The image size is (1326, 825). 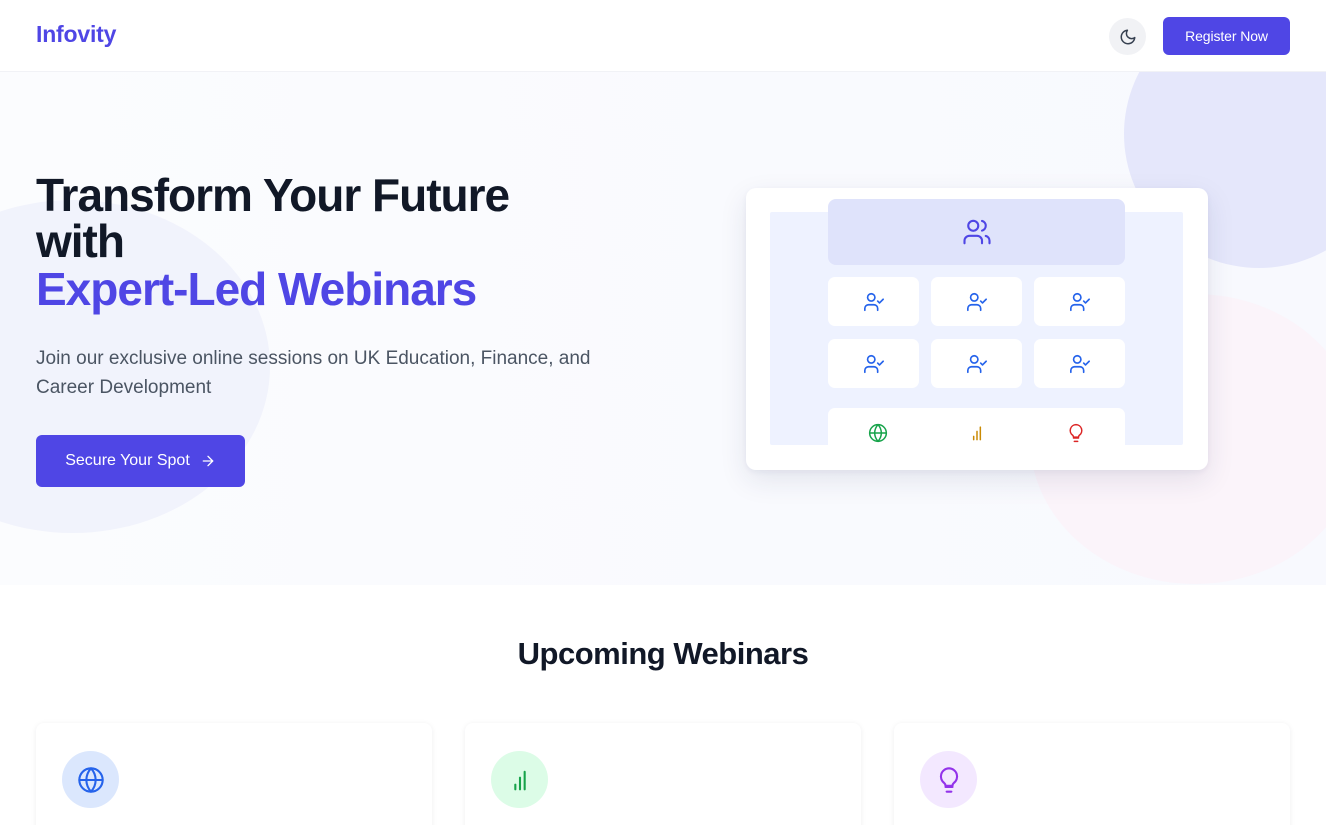 I want to click on illustration-host-panel, so click(x=976, y=232).